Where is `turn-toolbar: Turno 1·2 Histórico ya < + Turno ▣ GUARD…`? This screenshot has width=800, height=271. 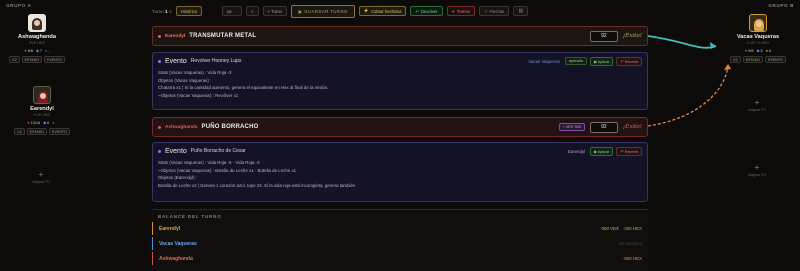 turn-toolbar: Turno 1·2 Histórico ya < + Turno ▣ GUARD… is located at coordinates (340, 11).